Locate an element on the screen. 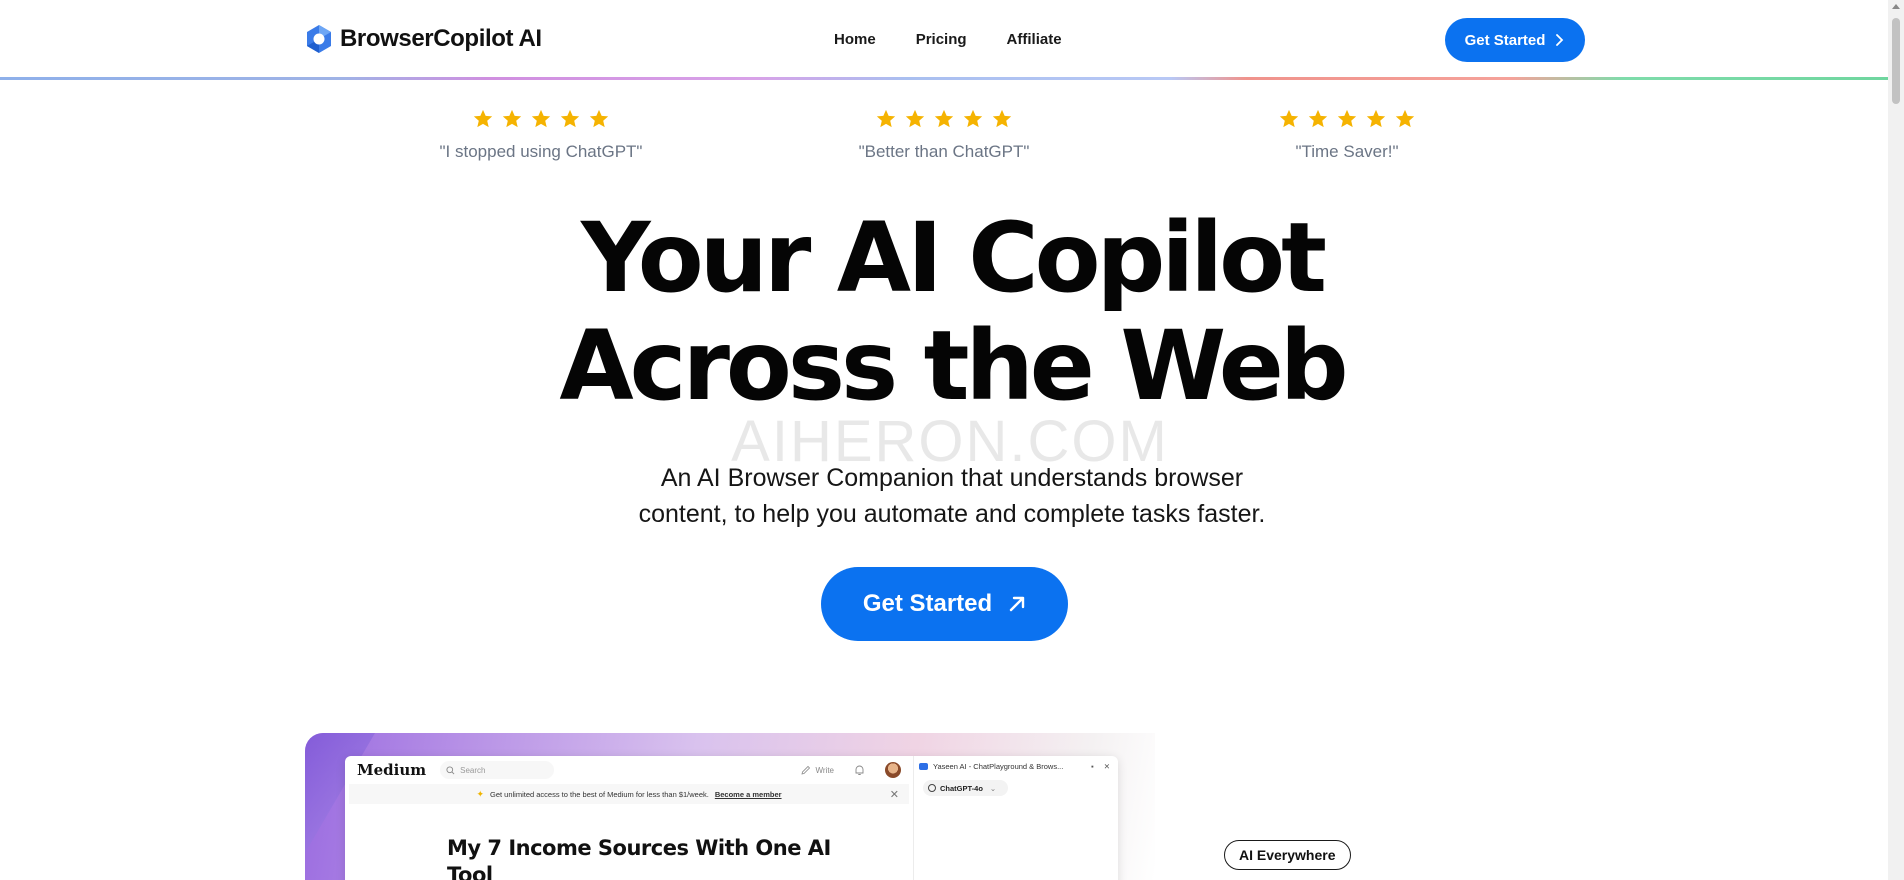  nav-affiliate: Affiliate is located at coordinates (1034, 39).